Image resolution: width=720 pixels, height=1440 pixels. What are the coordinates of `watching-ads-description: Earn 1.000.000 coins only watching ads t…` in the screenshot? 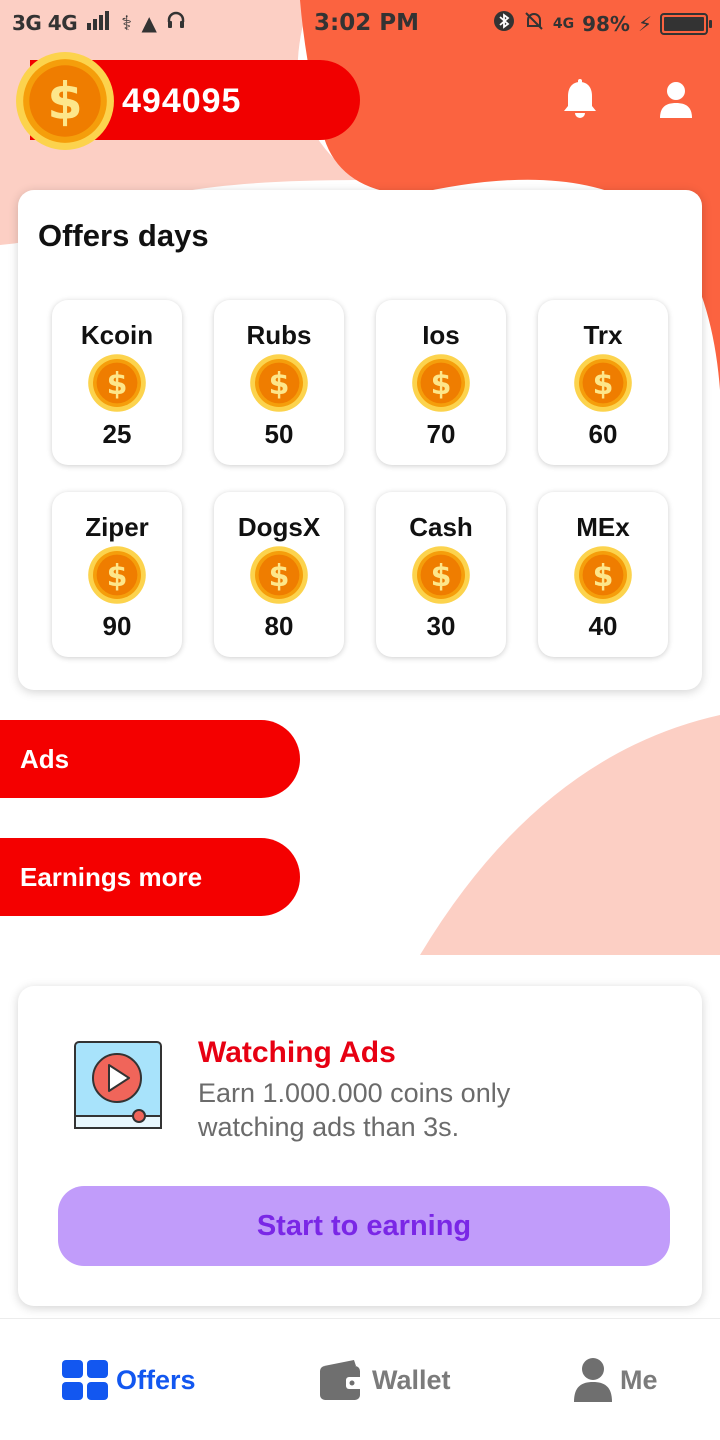 It's located at (354, 1110).